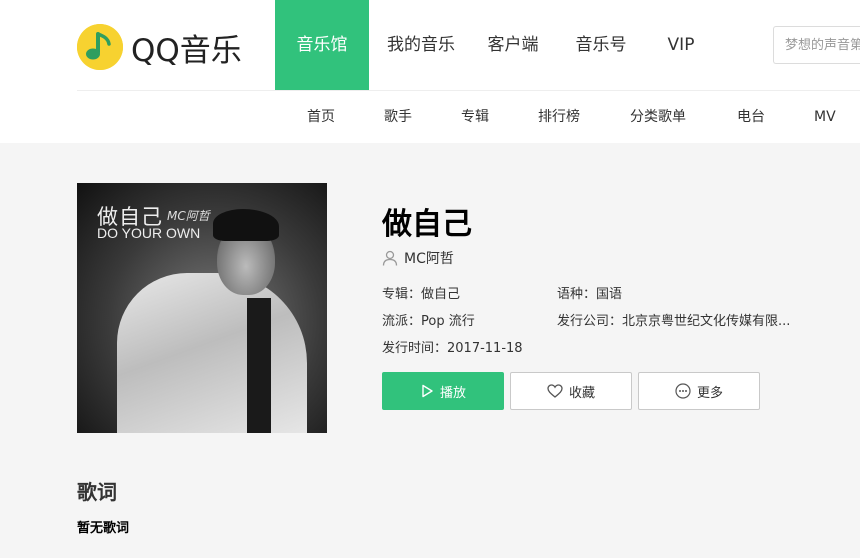 The width and height of the screenshot is (860, 558). What do you see at coordinates (421, 292) in the screenshot?
I see `album-info: 专辑：做自己` at bounding box center [421, 292].